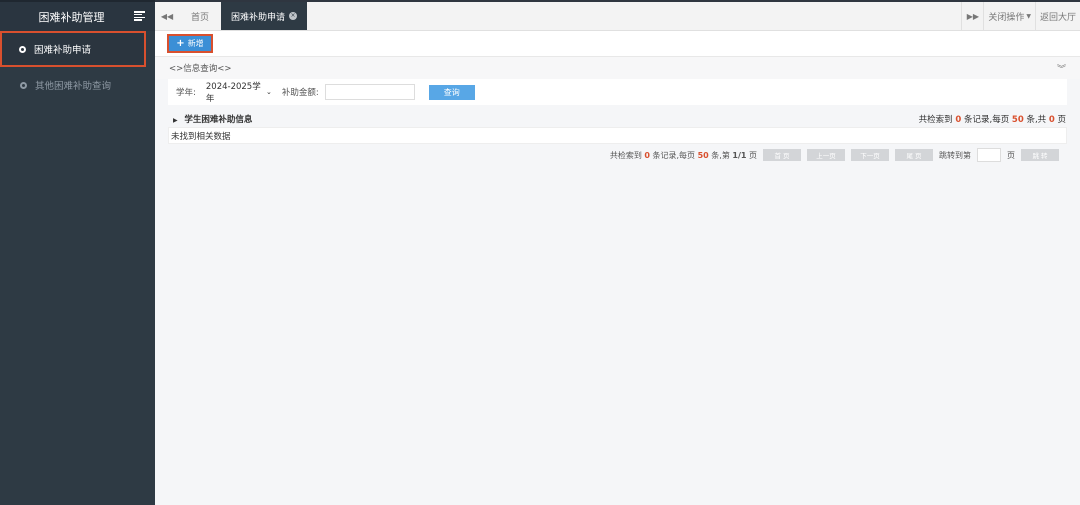 The height and width of the screenshot is (505, 1080). Describe the element at coordinates (200, 69) in the screenshot. I see `query-section-title: <>信息查询<>` at that location.